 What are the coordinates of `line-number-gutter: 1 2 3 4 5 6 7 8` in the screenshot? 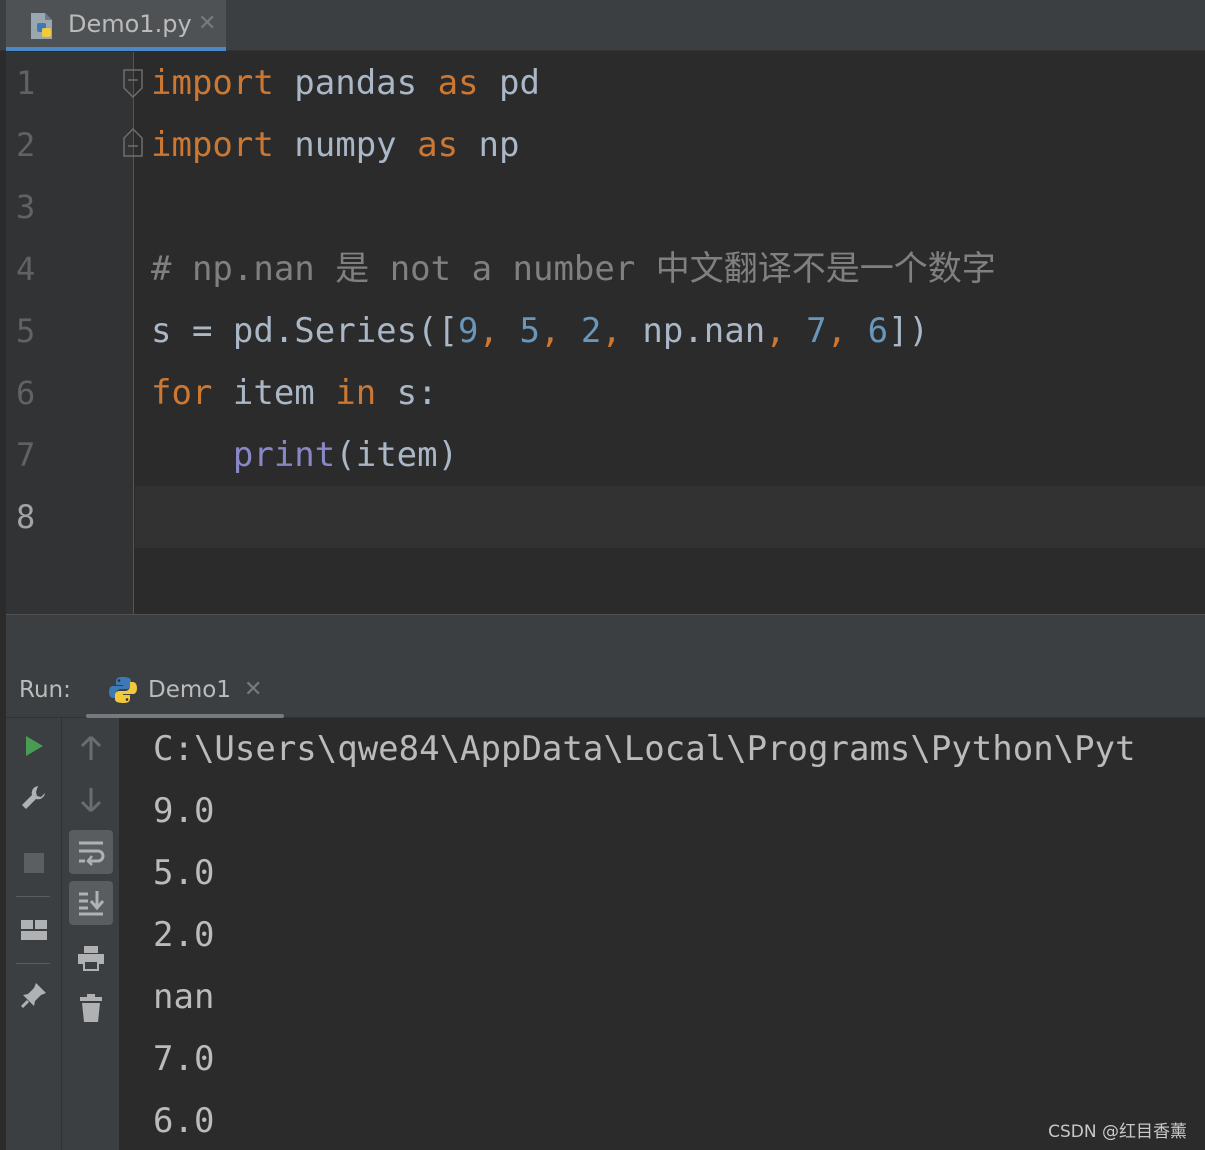 It's located at (70, 333).